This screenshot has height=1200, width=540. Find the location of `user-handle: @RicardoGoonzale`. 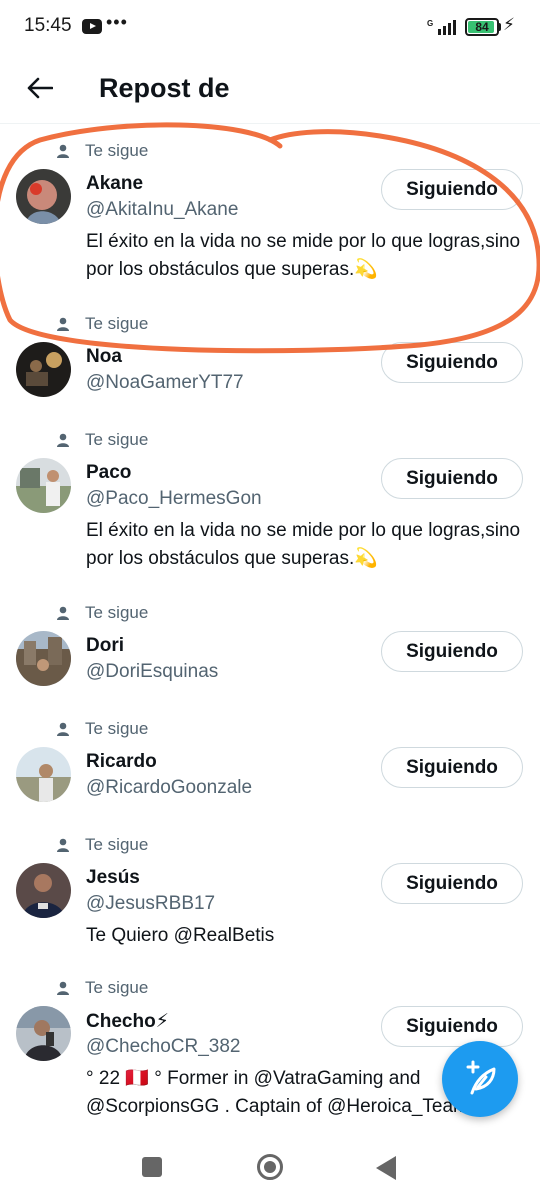

user-handle: @RicardoGoonzale is located at coordinates (169, 787).